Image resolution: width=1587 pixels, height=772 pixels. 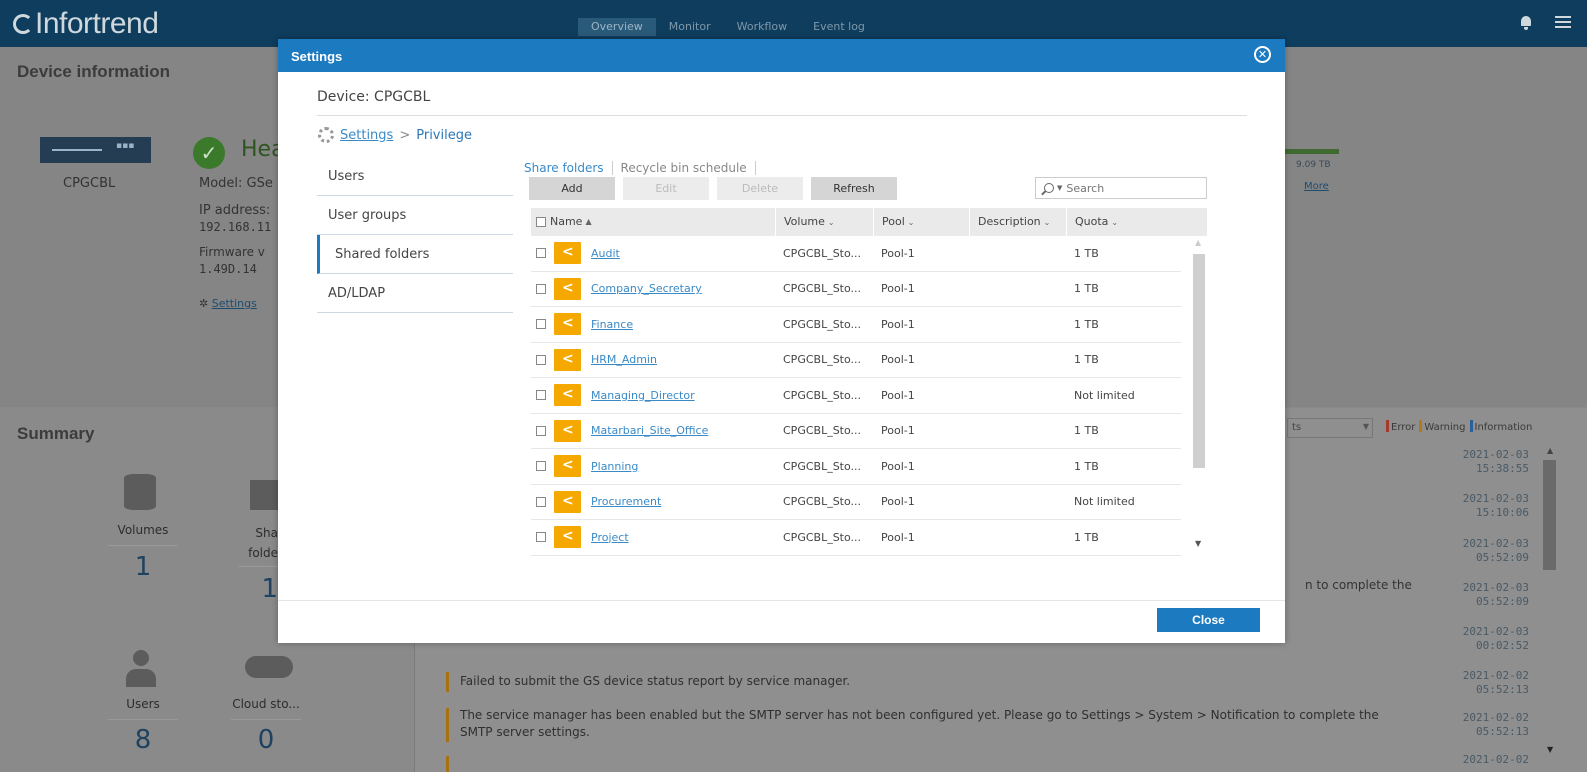 I want to click on column-description: Description ⌄, so click(x=1017, y=222).